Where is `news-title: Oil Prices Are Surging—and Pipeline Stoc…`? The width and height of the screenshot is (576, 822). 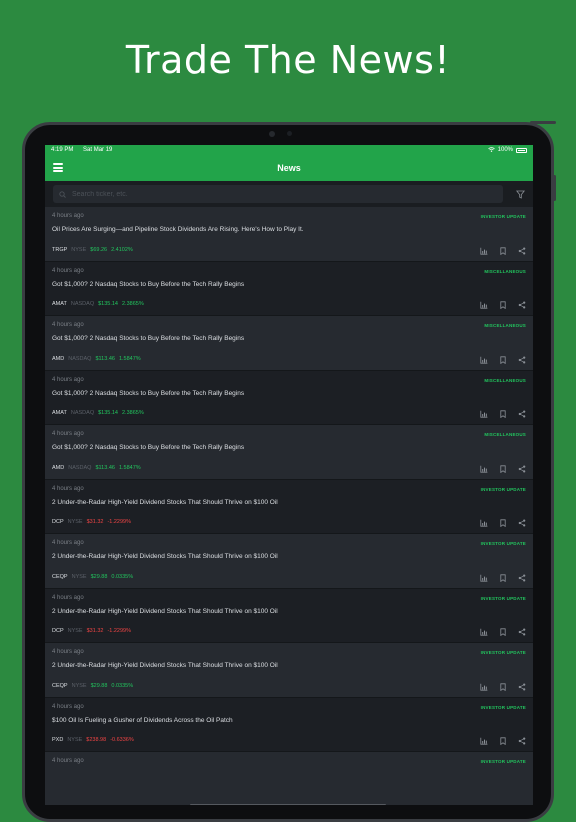
news-title: Oil Prices Are Surging—and Pipeline Stoc… is located at coordinates (289, 229).